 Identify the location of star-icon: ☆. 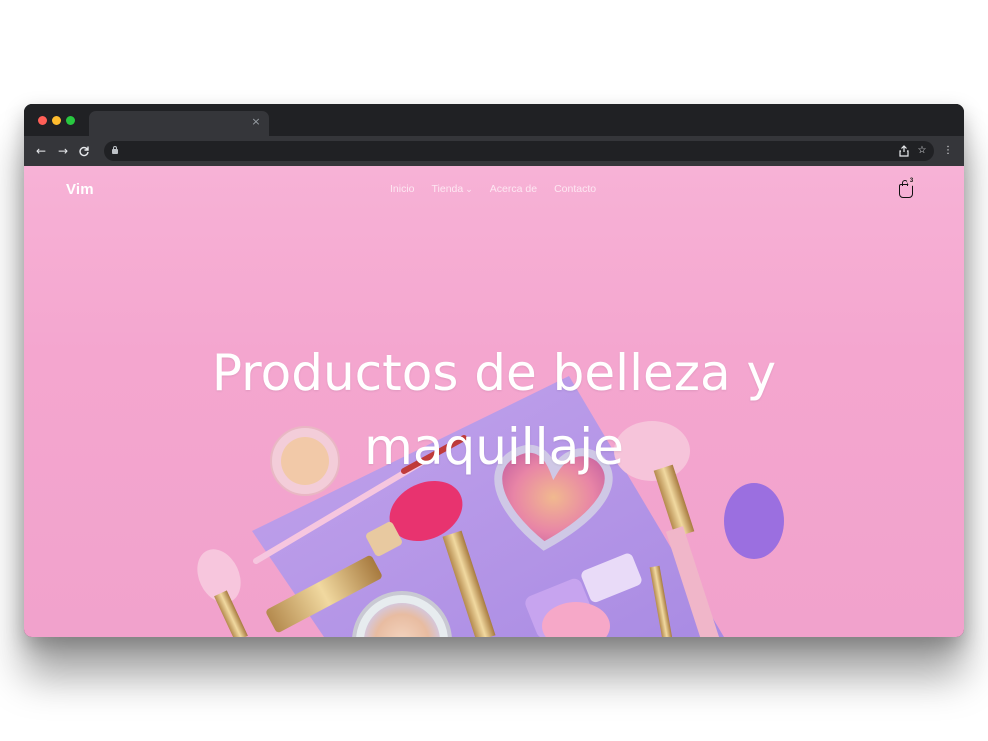
(922, 151).